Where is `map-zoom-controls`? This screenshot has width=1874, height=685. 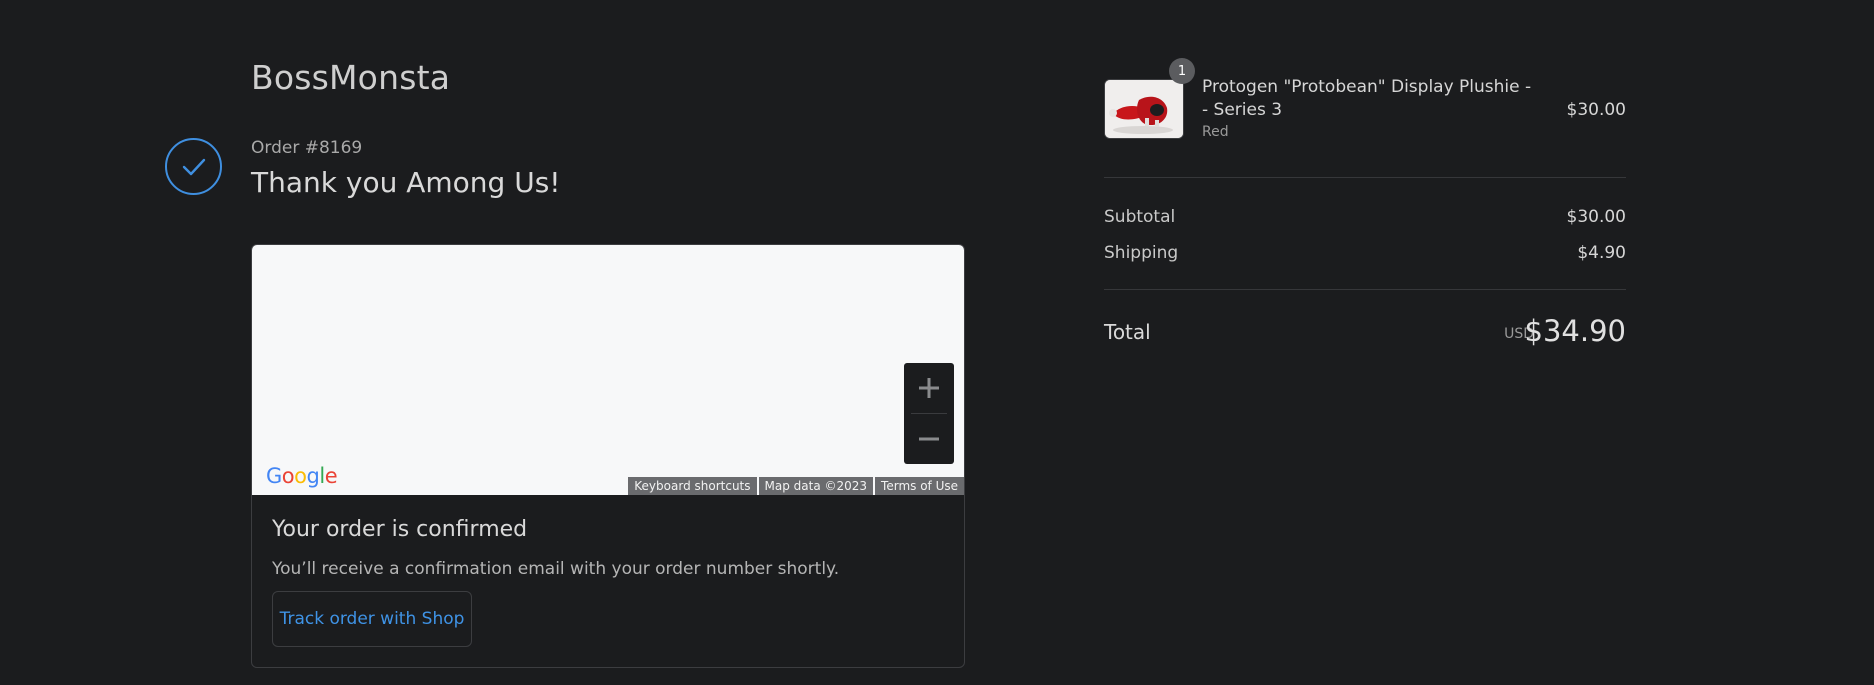
map-zoom-controls is located at coordinates (929, 413).